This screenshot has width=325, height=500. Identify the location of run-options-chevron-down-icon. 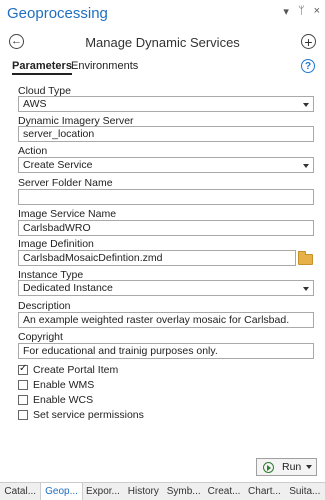
(309, 467).